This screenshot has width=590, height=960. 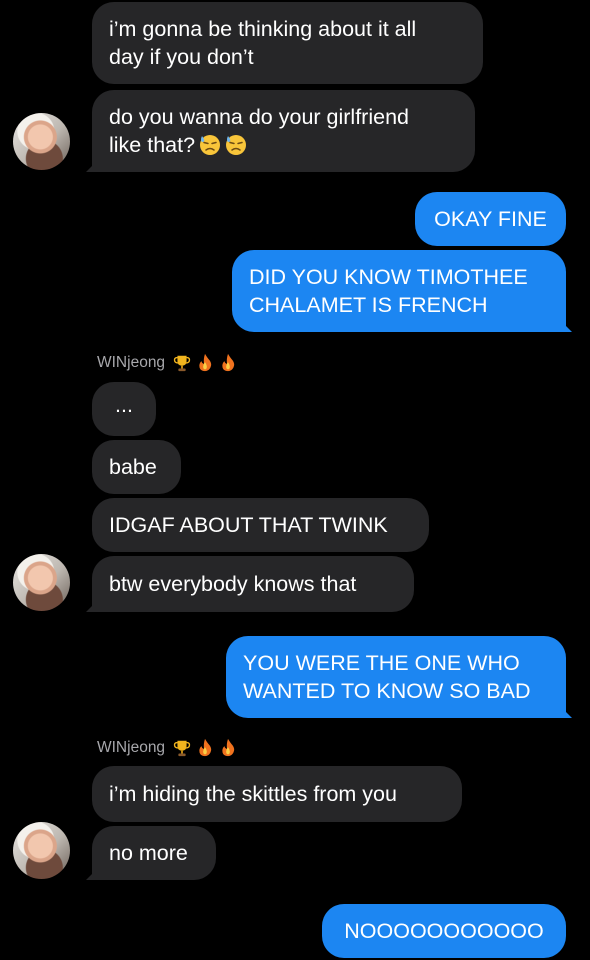 What do you see at coordinates (152, 145) in the screenshot?
I see `message-text: like that?` at bounding box center [152, 145].